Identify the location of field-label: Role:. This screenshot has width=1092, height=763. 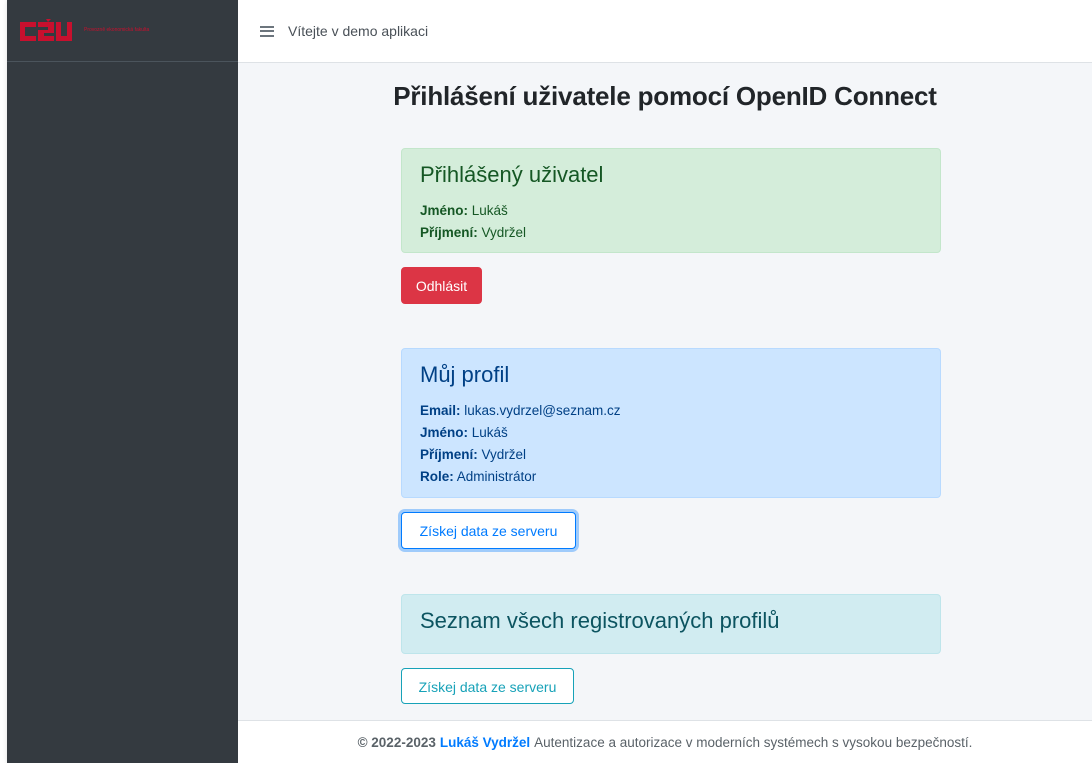
(437, 476).